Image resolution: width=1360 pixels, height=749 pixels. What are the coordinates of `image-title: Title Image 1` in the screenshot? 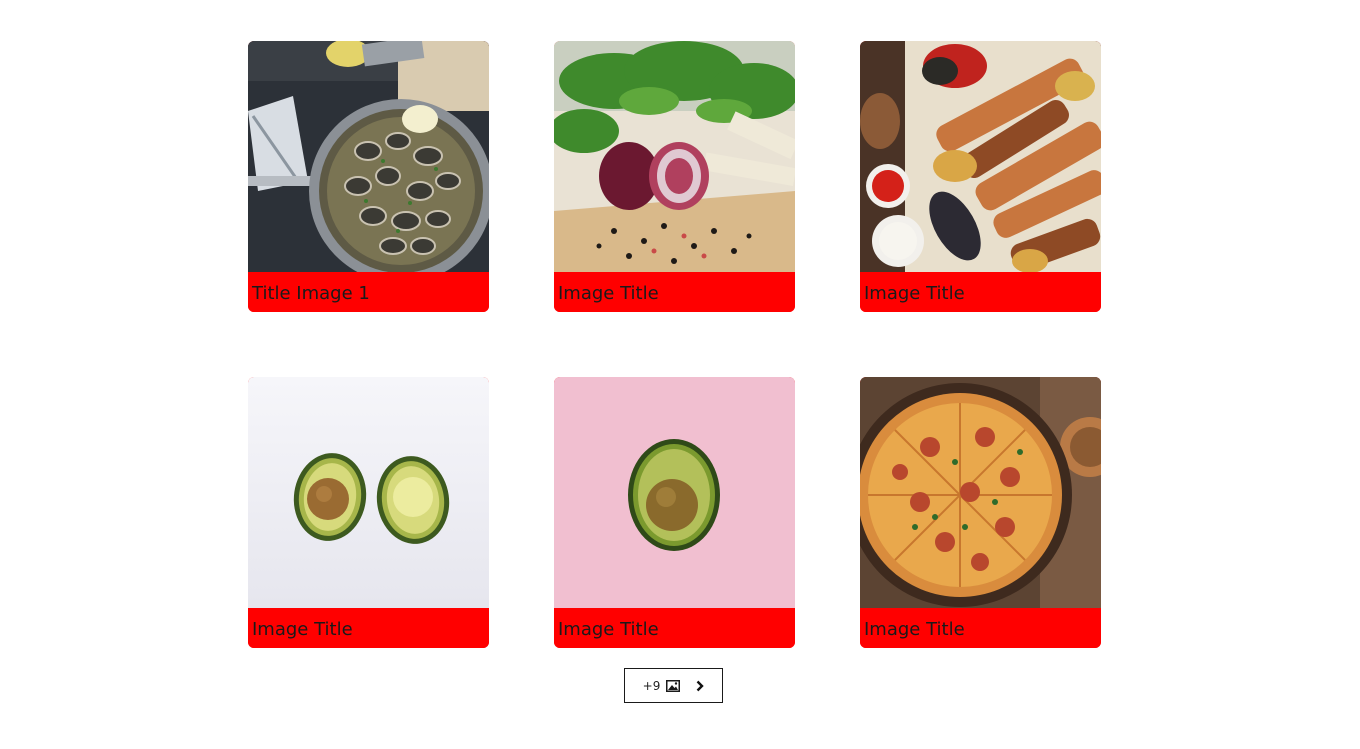 It's located at (368, 292).